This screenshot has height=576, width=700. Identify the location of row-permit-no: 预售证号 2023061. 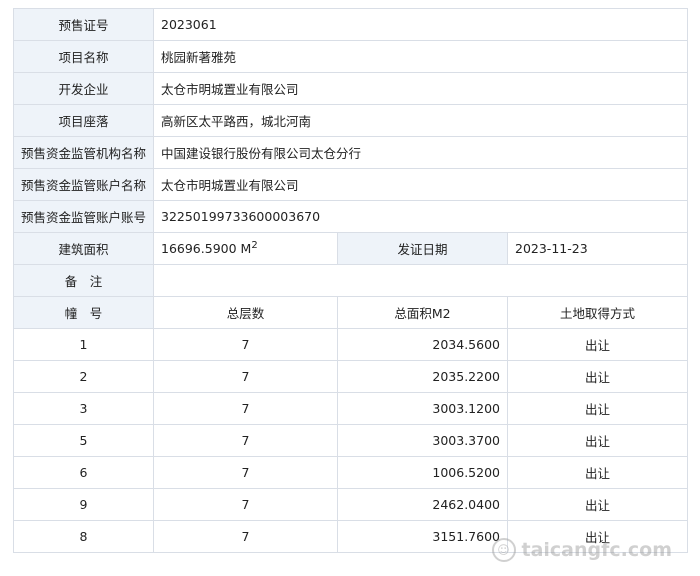
(351, 24).